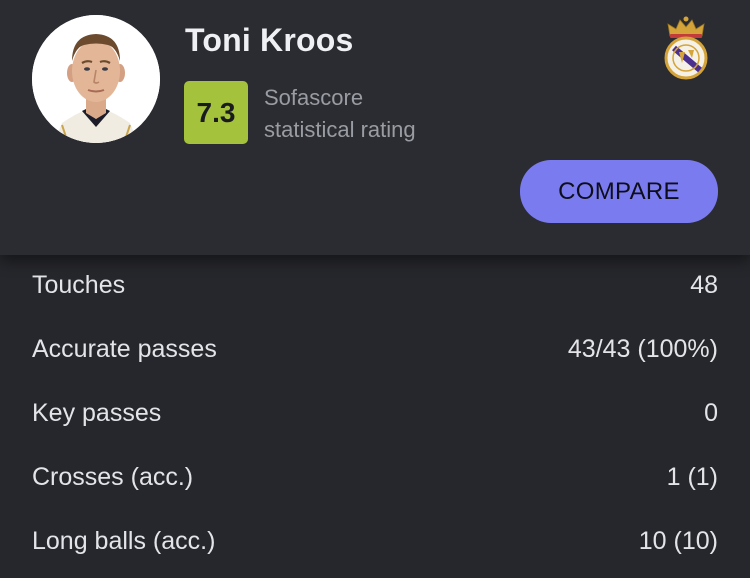 The image size is (750, 578). I want to click on player-avatar, so click(96, 79).